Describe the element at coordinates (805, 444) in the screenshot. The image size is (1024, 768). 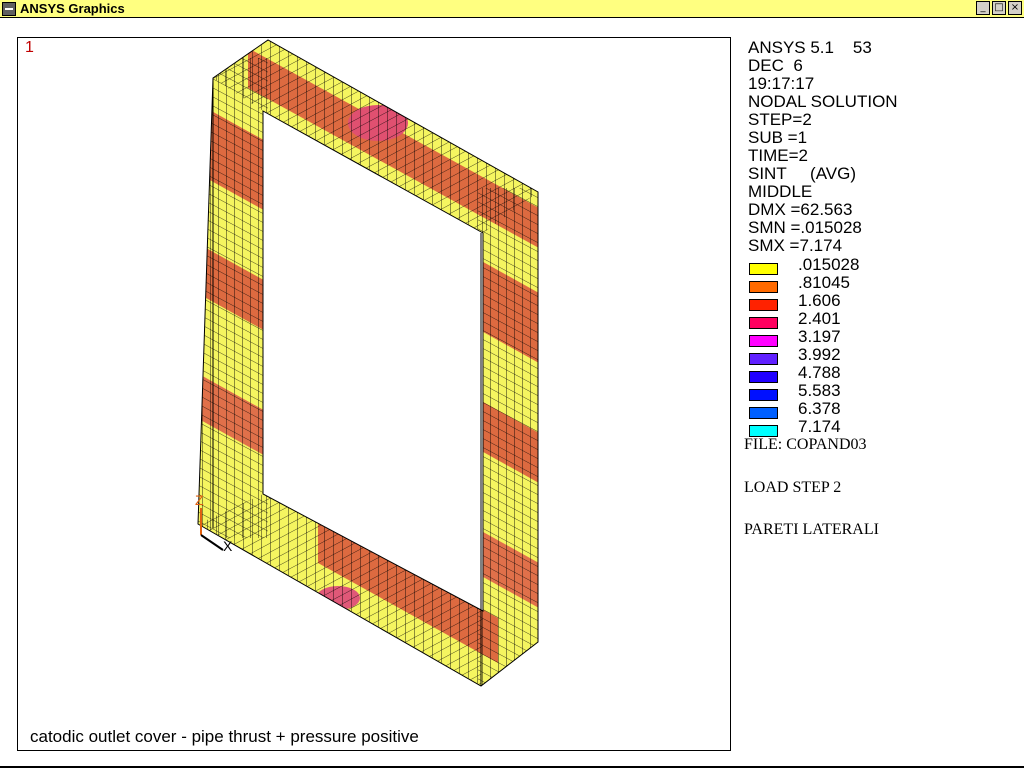
I see `file-name: FILE: COPAND03` at that location.